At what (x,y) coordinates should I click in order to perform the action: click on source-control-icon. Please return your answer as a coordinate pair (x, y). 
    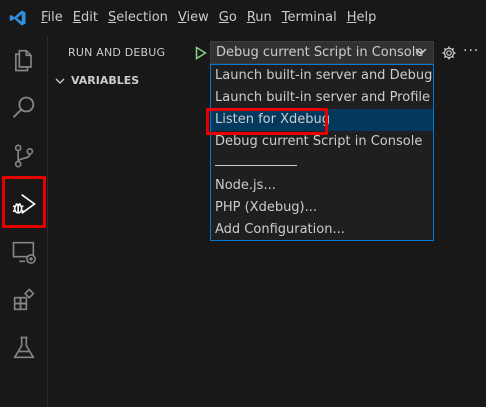
    Looking at the image, I should click on (24, 156).